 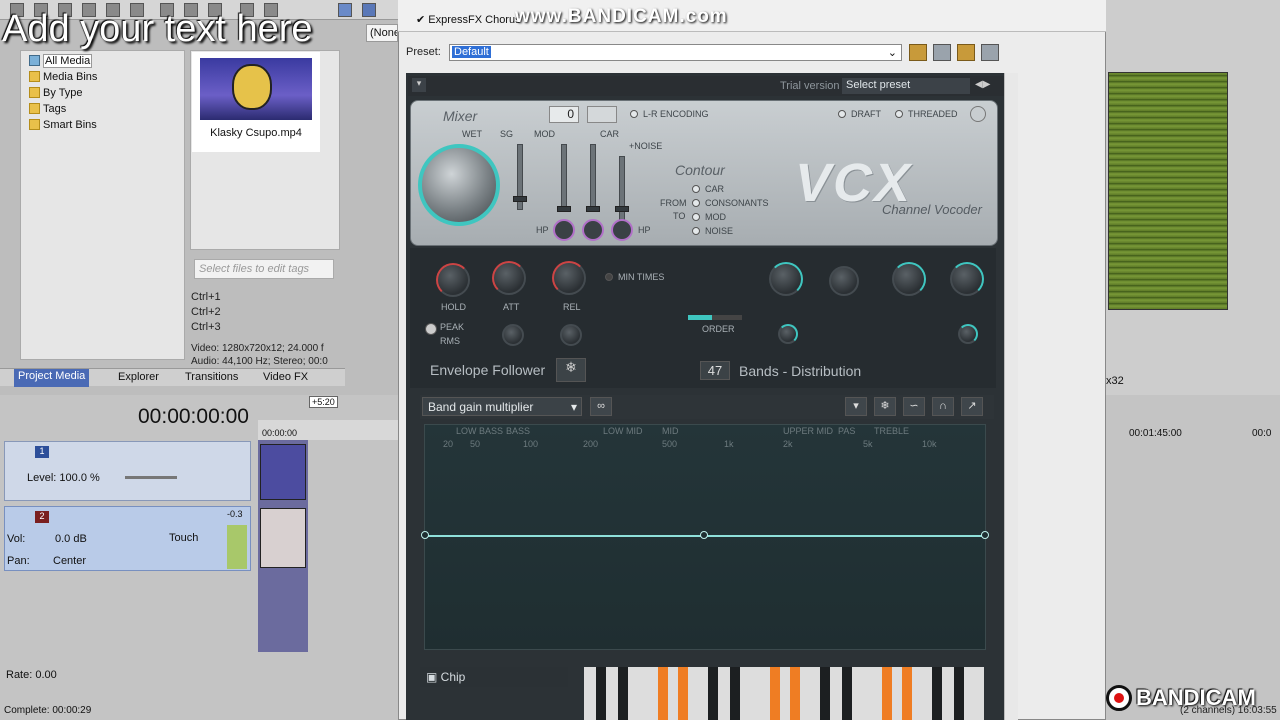 What do you see at coordinates (564, 114) in the screenshot?
I see `mixer-value: 0` at bounding box center [564, 114].